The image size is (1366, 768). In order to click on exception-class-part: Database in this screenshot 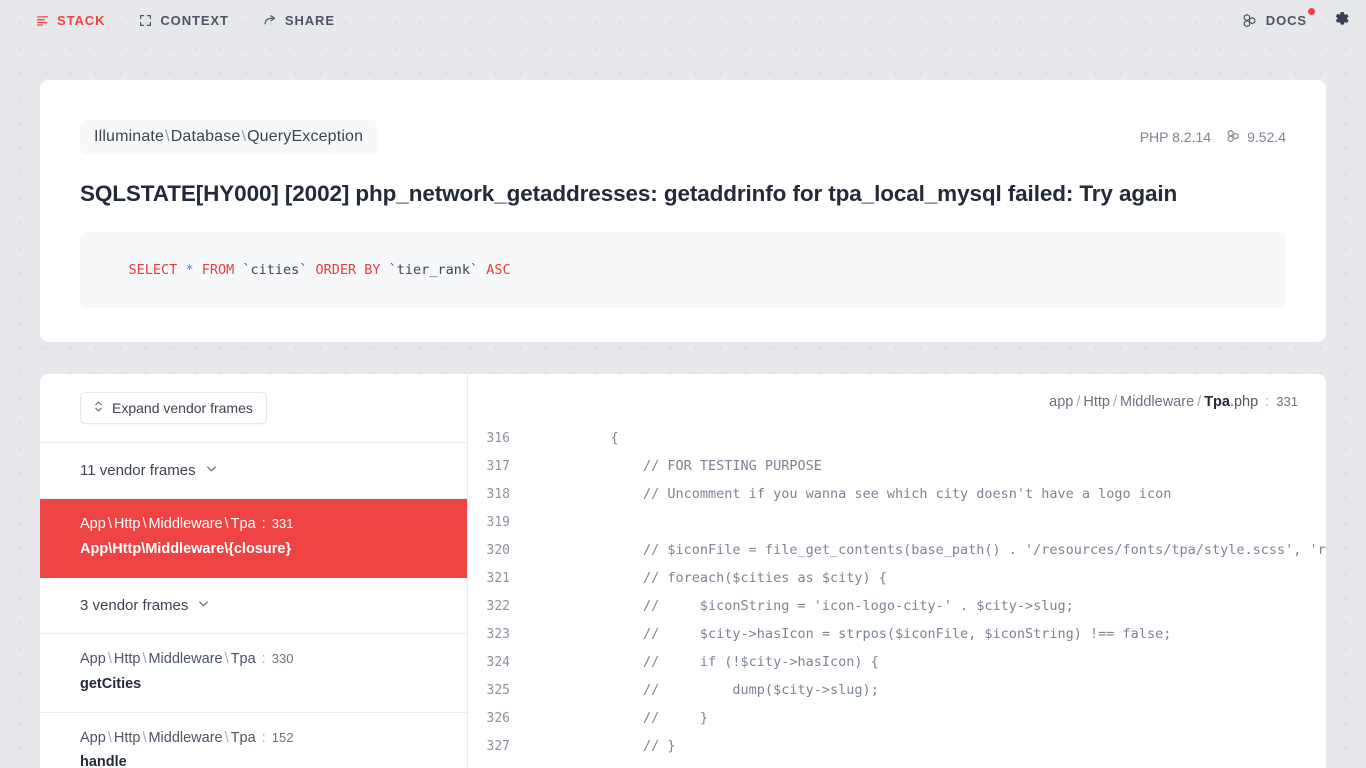, I will do `click(205, 136)`.